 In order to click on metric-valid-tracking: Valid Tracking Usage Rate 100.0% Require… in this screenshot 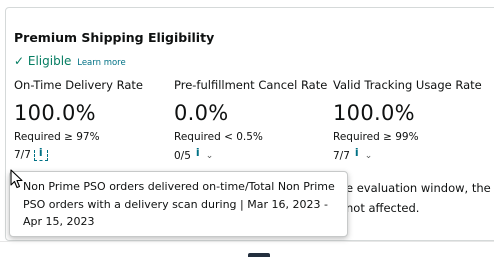, I will do `click(413, 119)`.